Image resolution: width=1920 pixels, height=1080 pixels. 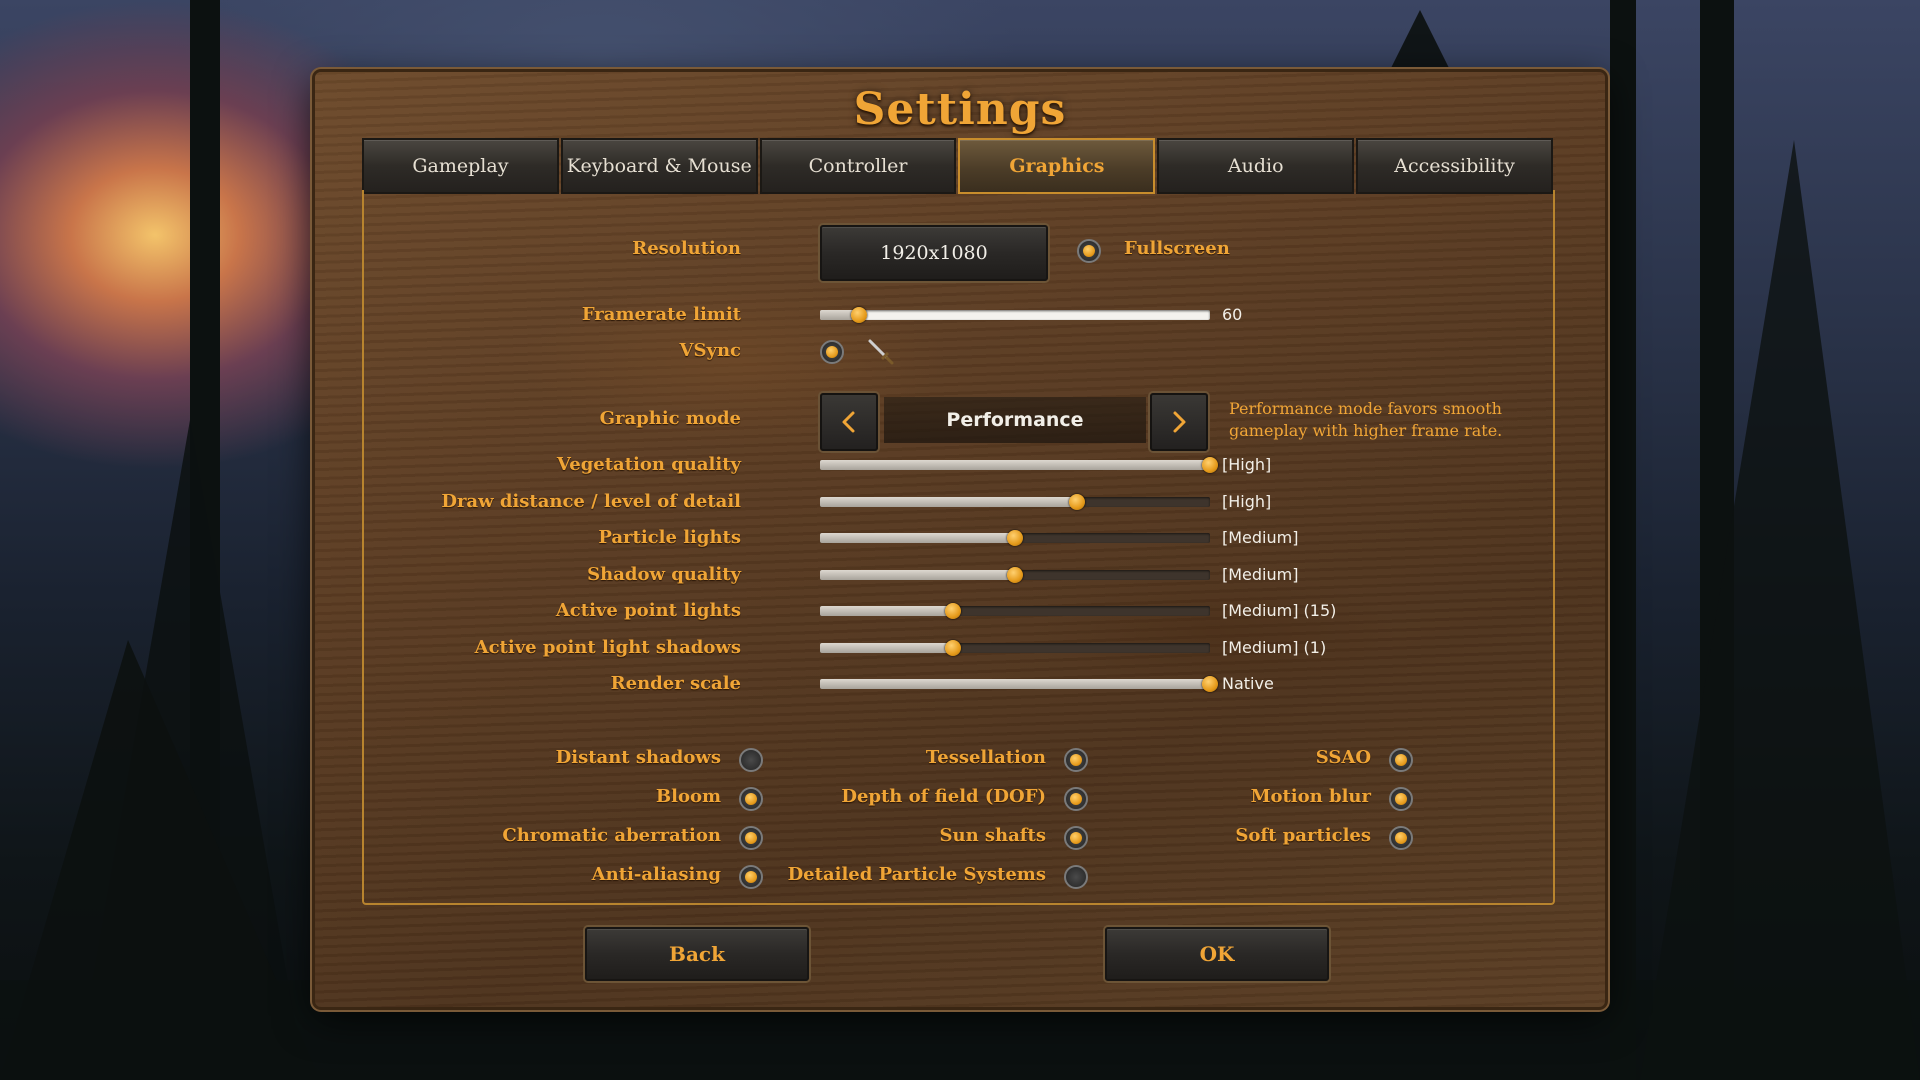 I want to click on graphic-mode-next-button, so click(x=1179, y=422).